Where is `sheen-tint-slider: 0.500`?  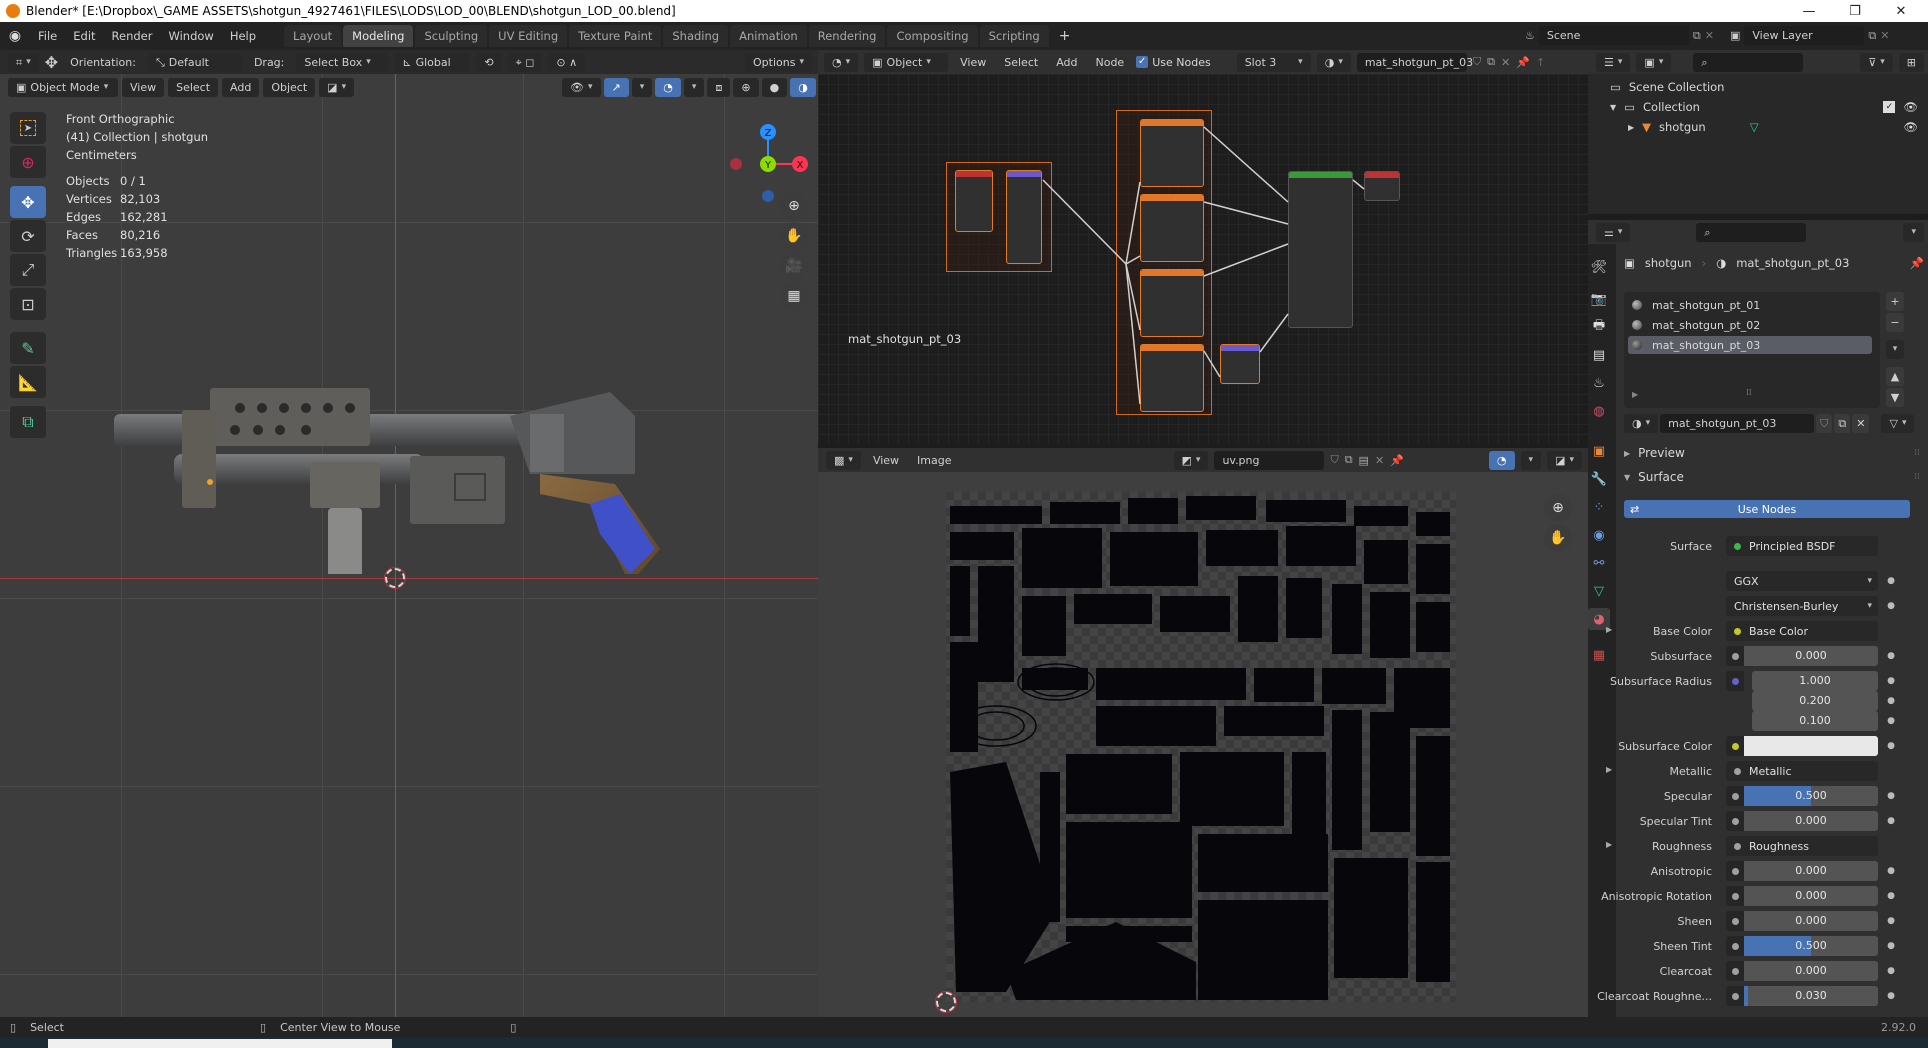
sheen-tint-slider: 0.500 is located at coordinates (1811, 946).